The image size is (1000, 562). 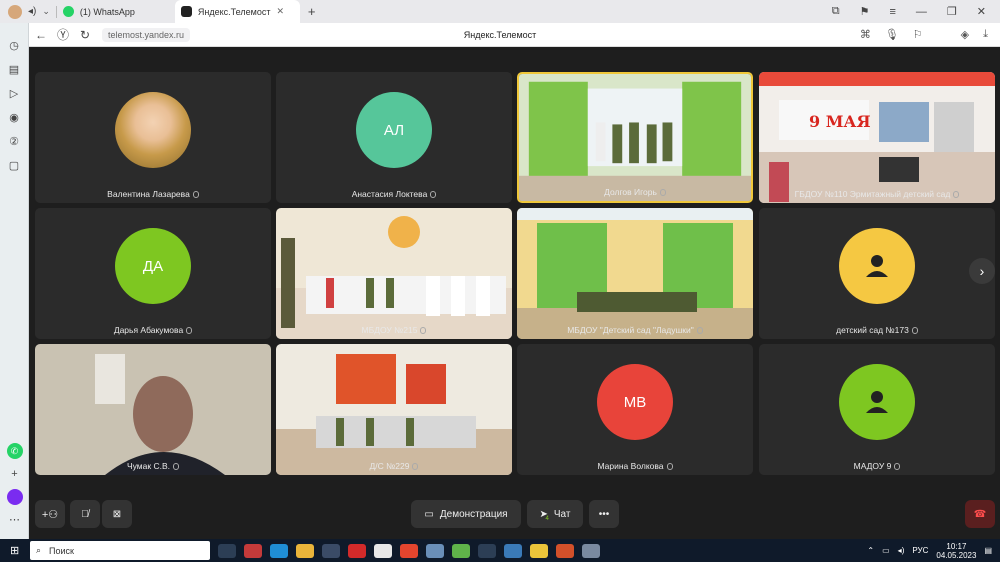 I want to click on tab-telemost: Яндекс.Телемост ✕, so click(x=237, y=11).